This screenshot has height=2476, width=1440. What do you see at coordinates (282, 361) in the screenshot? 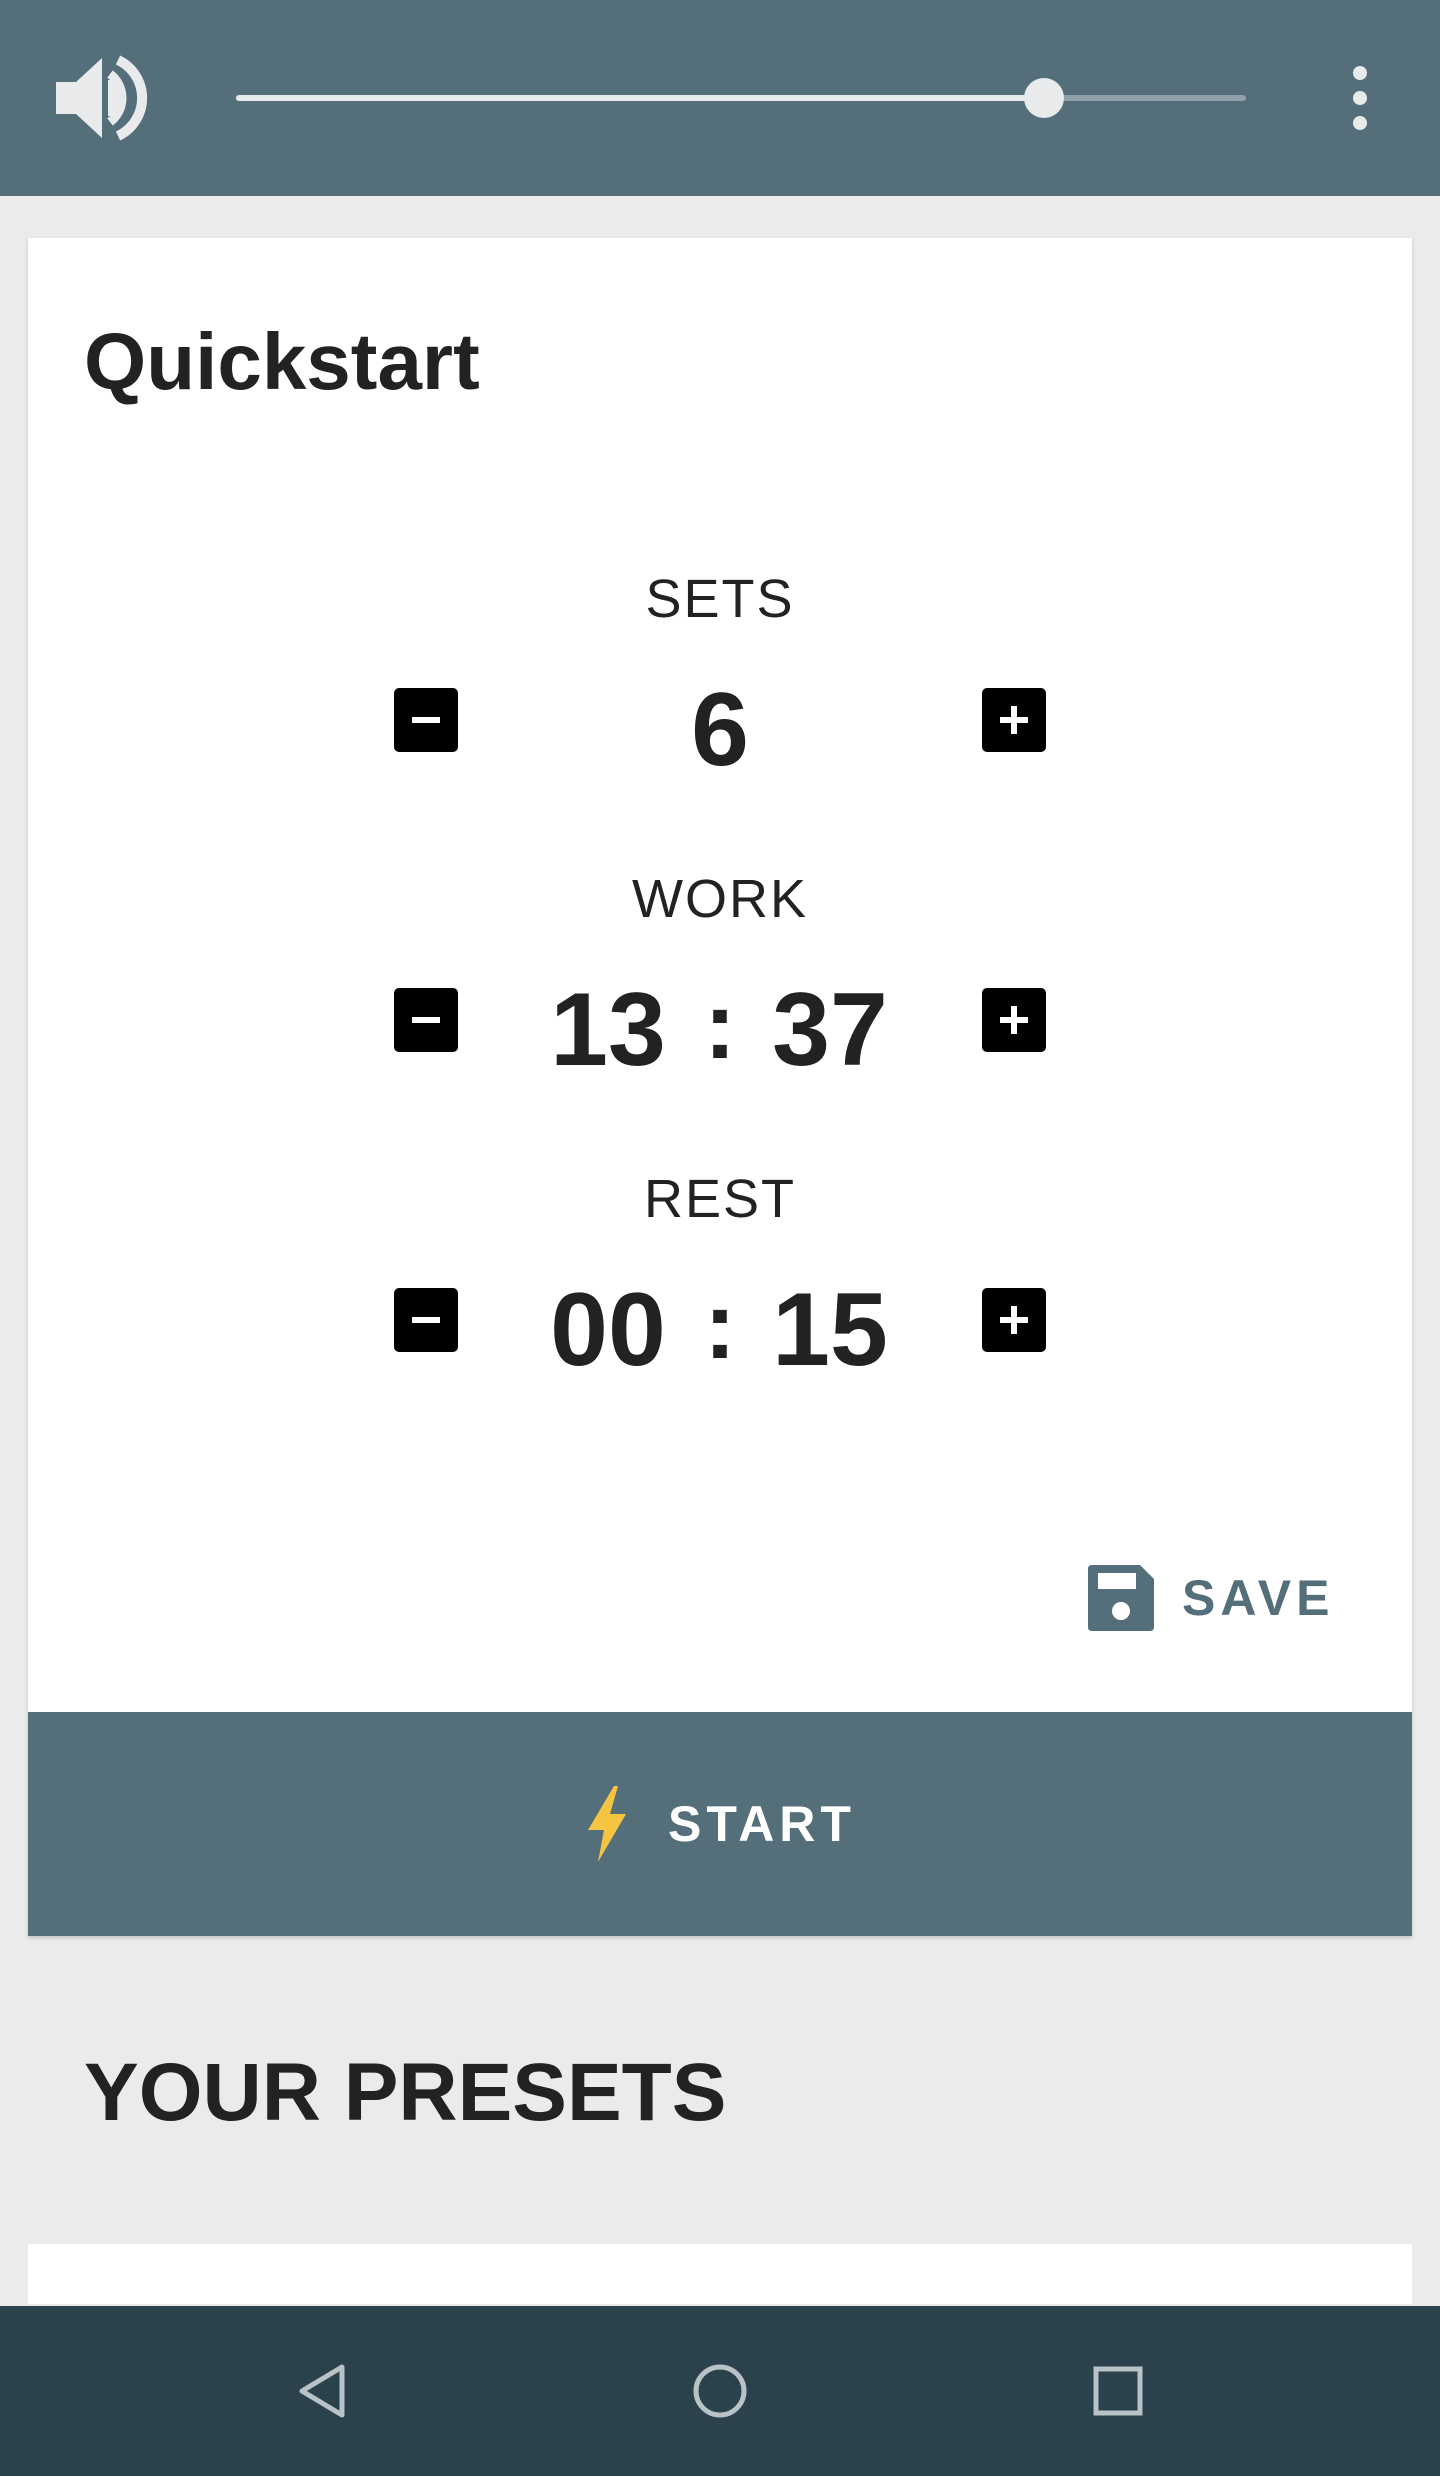
I see `card-title: Quickstart` at bounding box center [282, 361].